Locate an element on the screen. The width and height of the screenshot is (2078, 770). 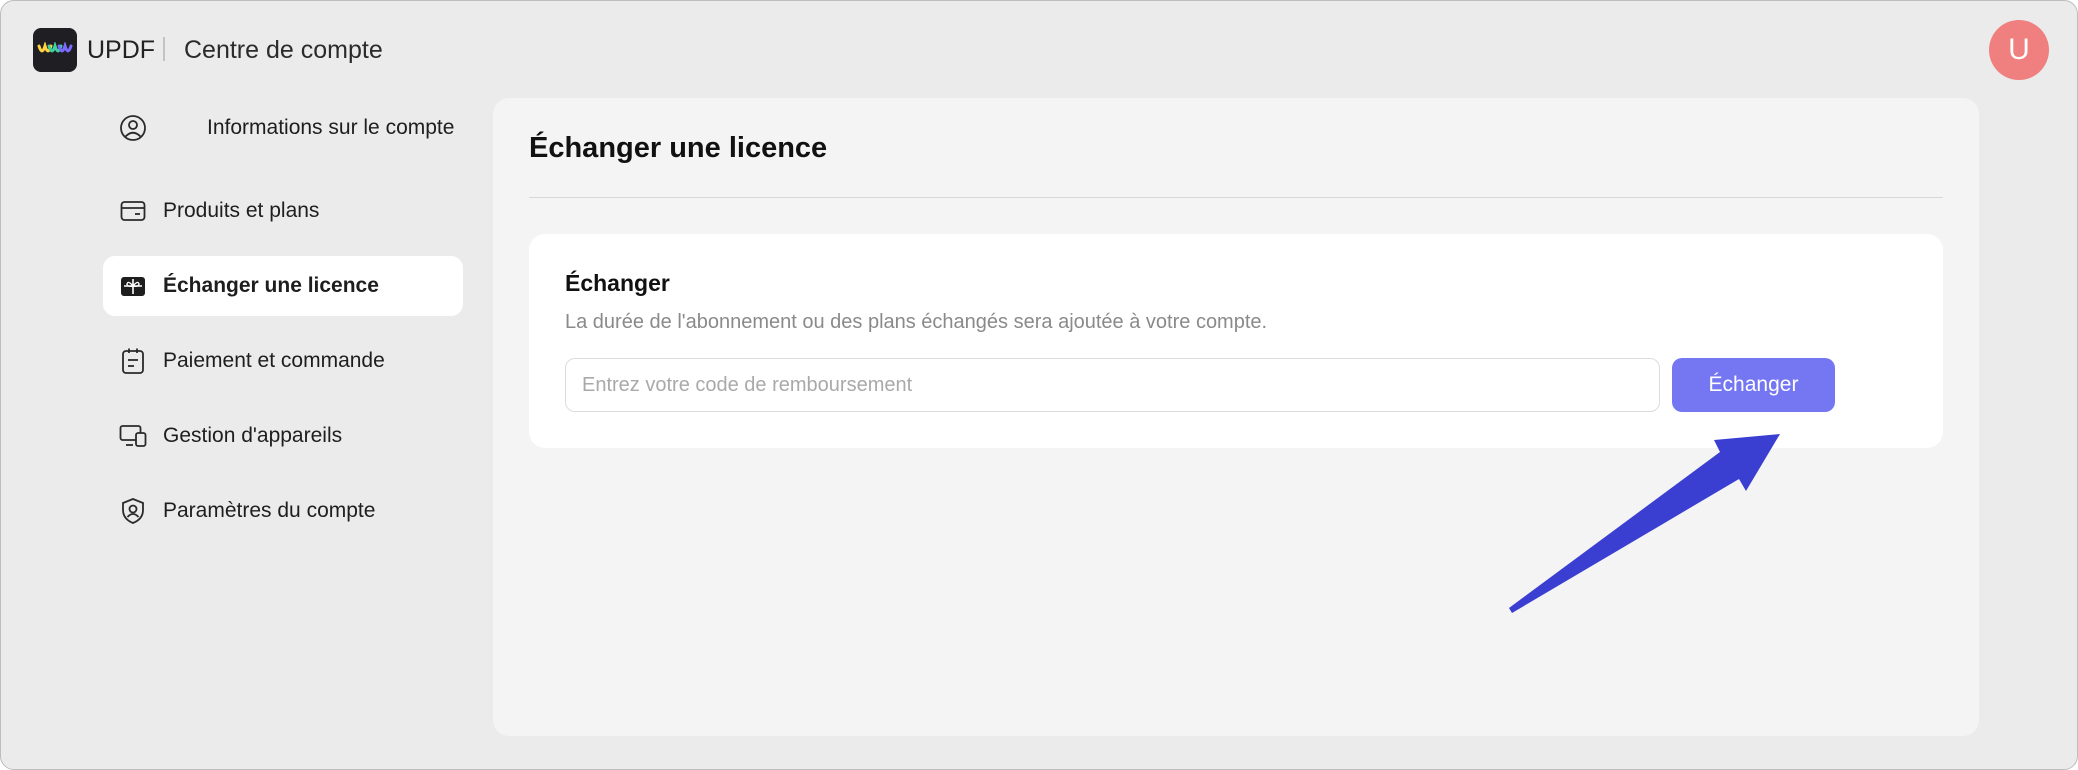
updf-logo is located at coordinates (55, 50).